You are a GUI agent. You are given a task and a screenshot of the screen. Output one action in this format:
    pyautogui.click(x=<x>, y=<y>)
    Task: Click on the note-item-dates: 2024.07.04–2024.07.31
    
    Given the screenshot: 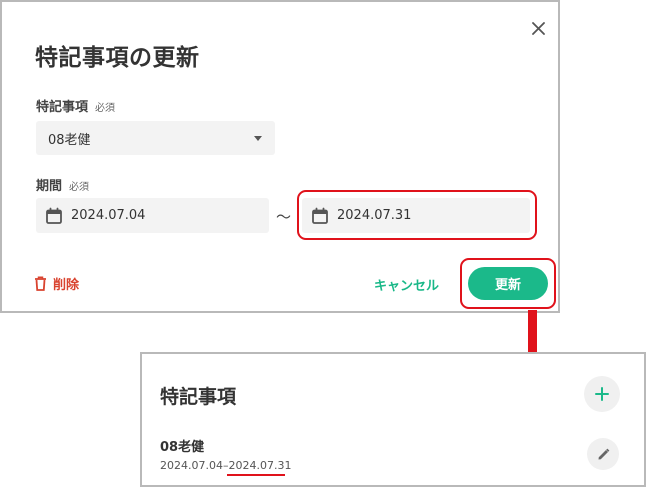 What is the action you would take?
    pyautogui.click(x=225, y=465)
    